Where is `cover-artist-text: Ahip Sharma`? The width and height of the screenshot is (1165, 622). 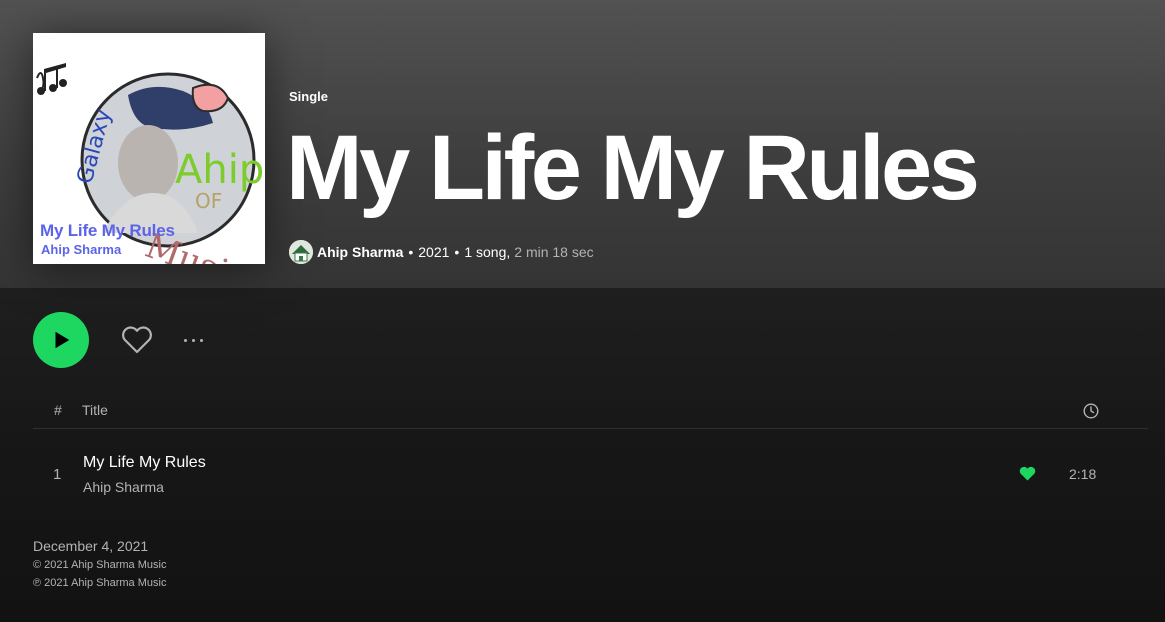 cover-artist-text: Ahip Sharma is located at coordinates (81, 249).